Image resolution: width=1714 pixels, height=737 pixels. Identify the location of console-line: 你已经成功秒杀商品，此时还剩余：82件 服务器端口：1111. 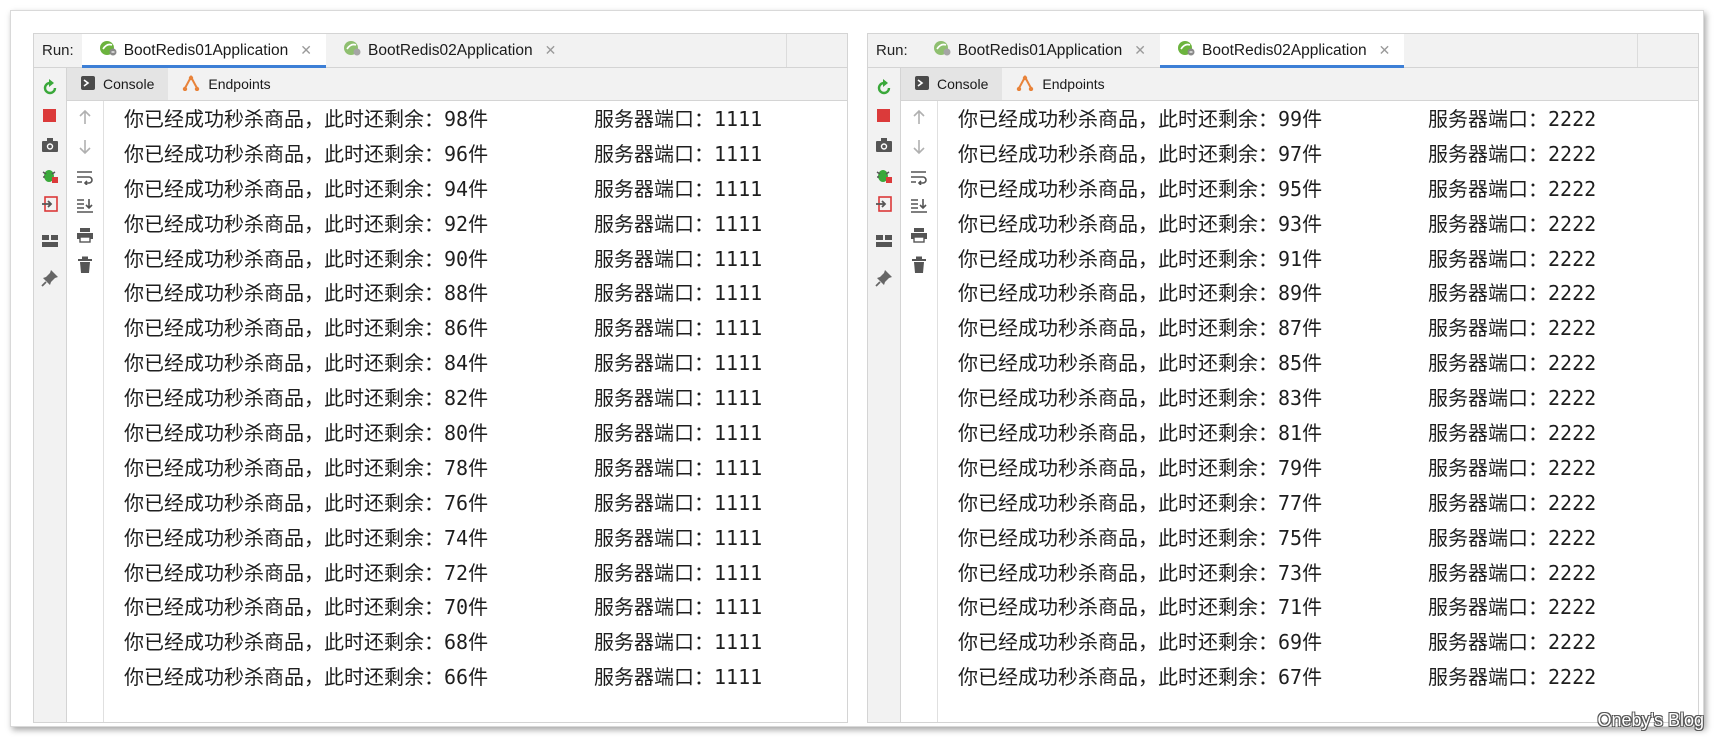
(443, 398).